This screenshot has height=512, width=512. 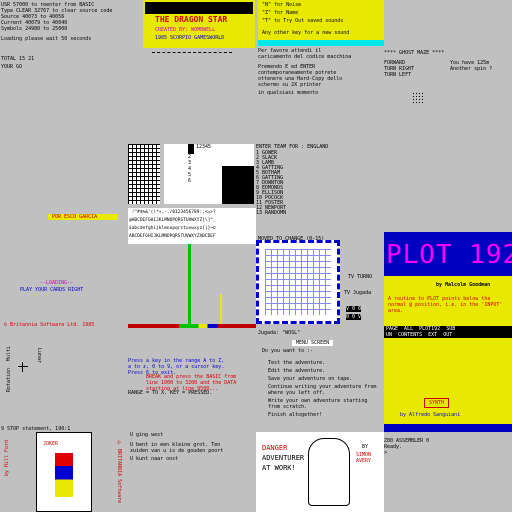 What do you see at coordinates (49, 325) in the screenshot?
I see `britannia-copyright: © Britannia Software Ltd. 1985` at bounding box center [49, 325].